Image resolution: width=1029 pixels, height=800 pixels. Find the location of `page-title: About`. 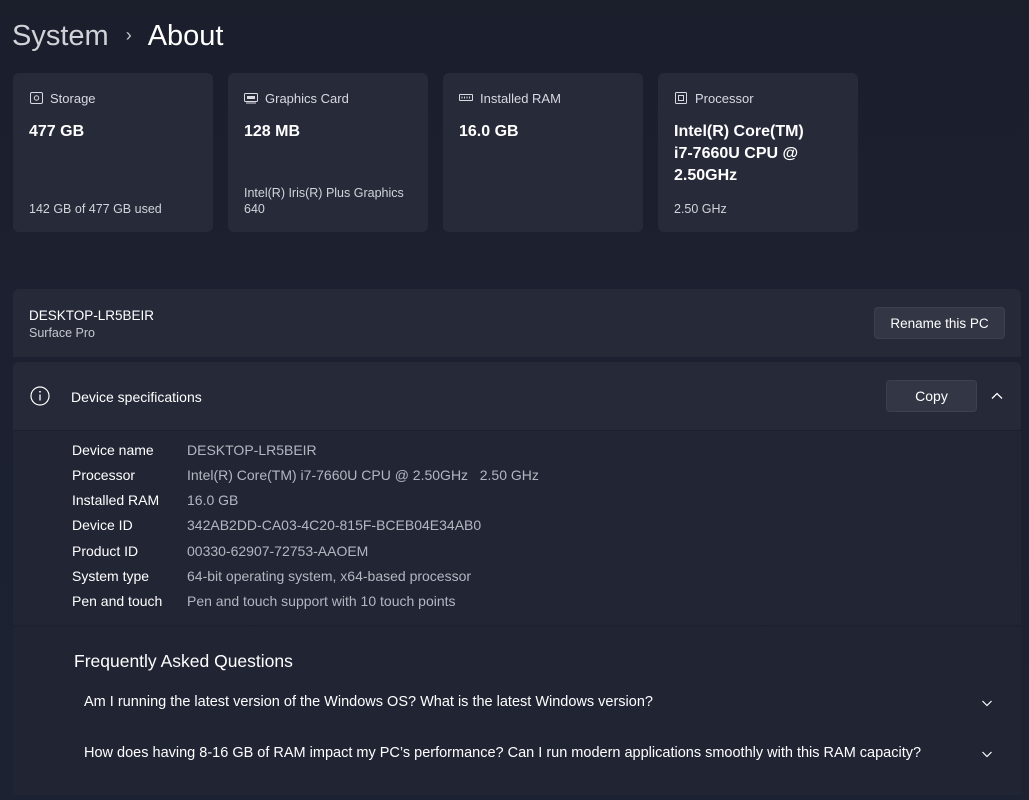

page-title: About is located at coordinates (185, 35).